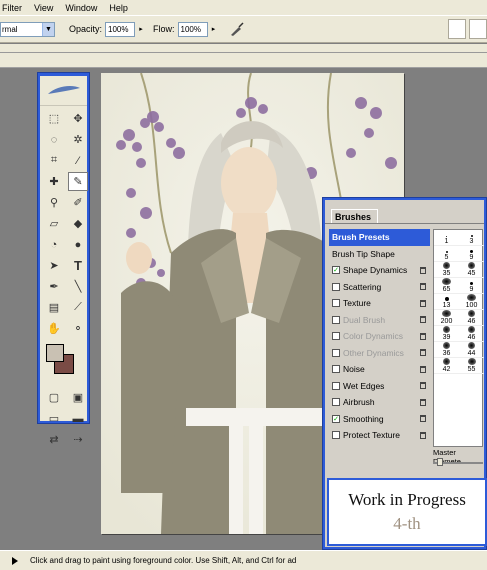 Image resolution: width=487 pixels, height=570 pixels. Describe the element at coordinates (471, 350) in the screenshot. I see `brush-preset: 44` at that location.